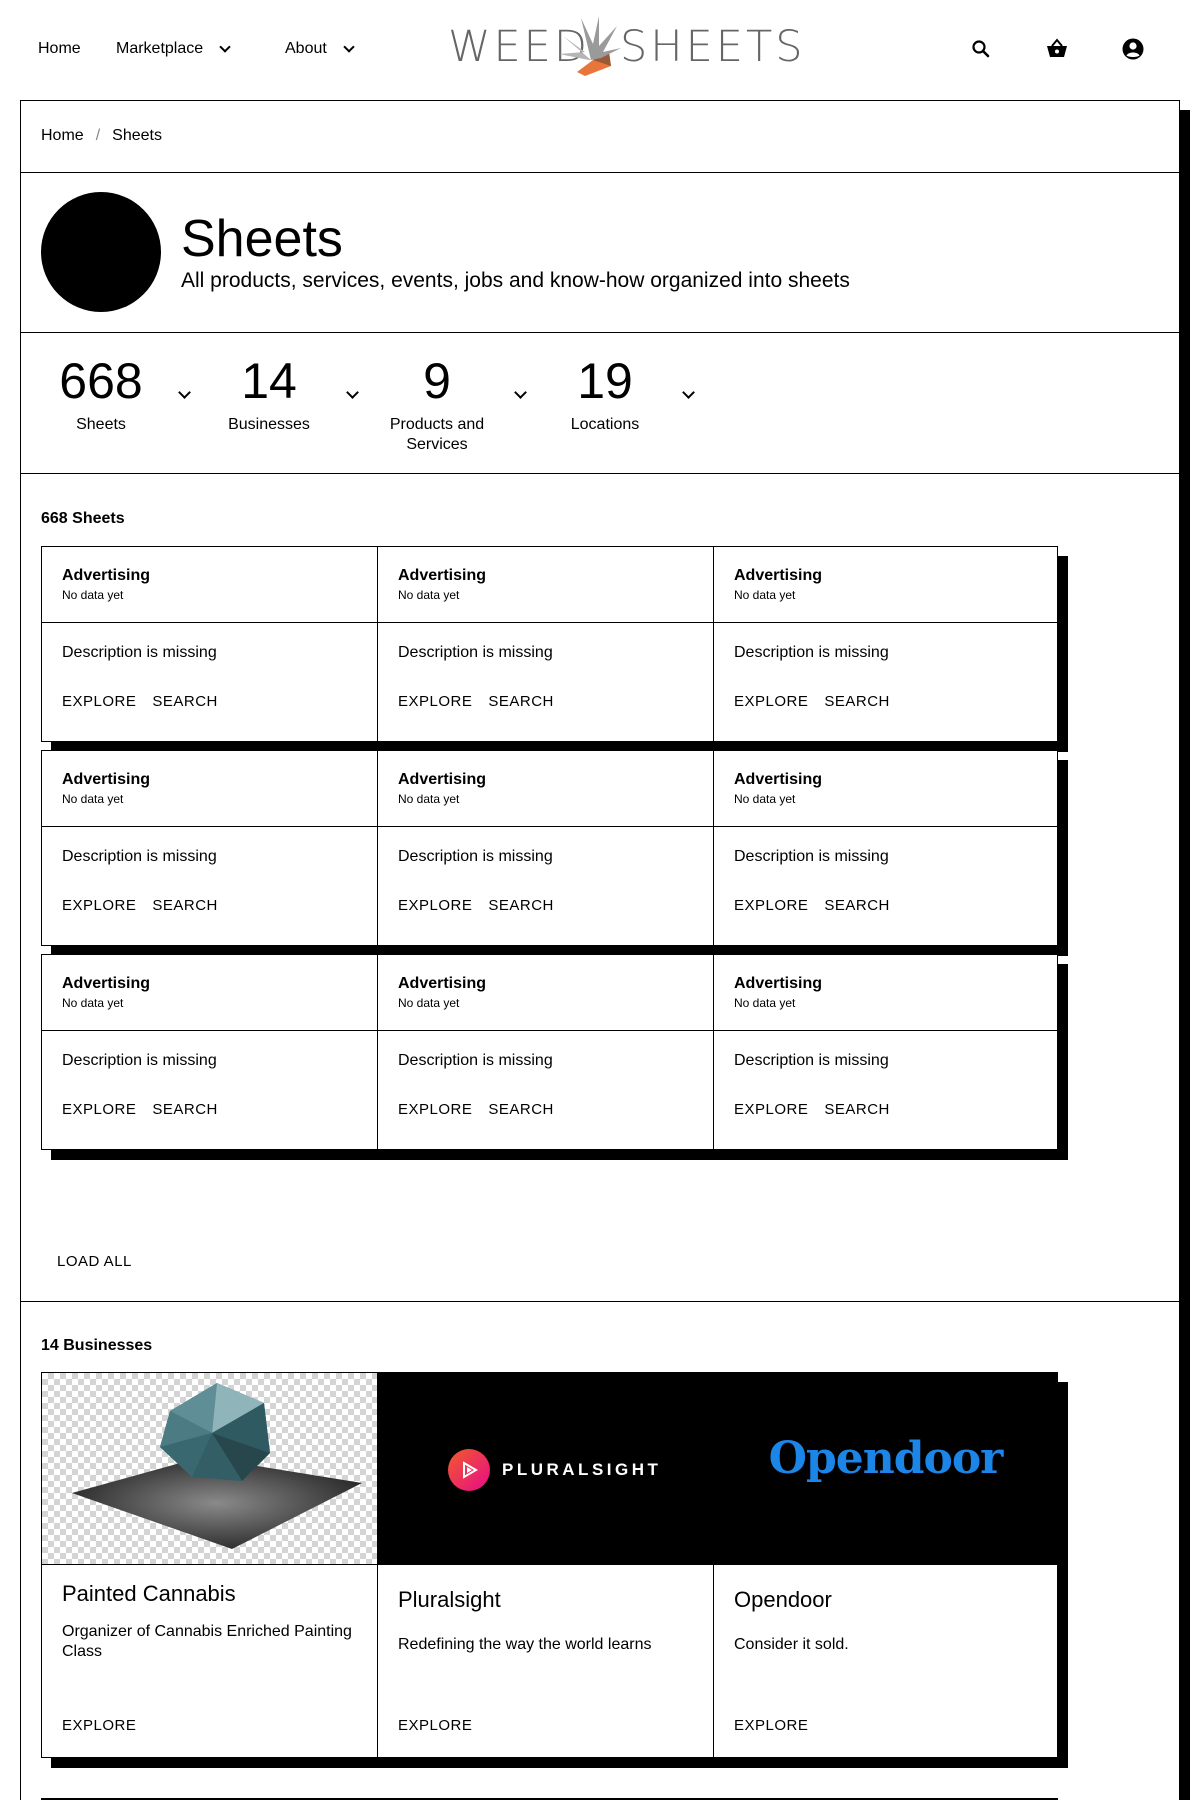 This screenshot has height=1800, width=1200. What do you see at coordinates (625, 46) in the screenshot?
I see `site-logo: WEED SHEETS` at bounding box center [625, 46].